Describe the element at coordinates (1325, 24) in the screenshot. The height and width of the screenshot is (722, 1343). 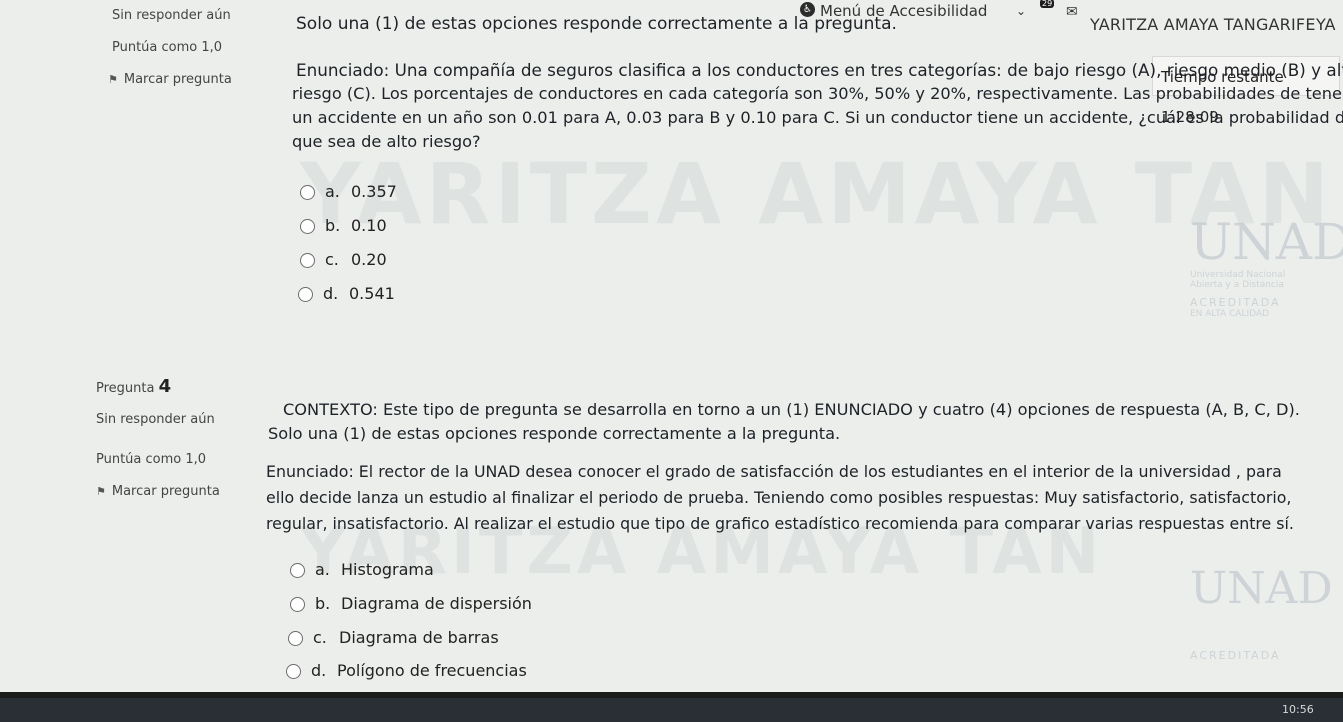
I see `user-avatar: YA` at that location.